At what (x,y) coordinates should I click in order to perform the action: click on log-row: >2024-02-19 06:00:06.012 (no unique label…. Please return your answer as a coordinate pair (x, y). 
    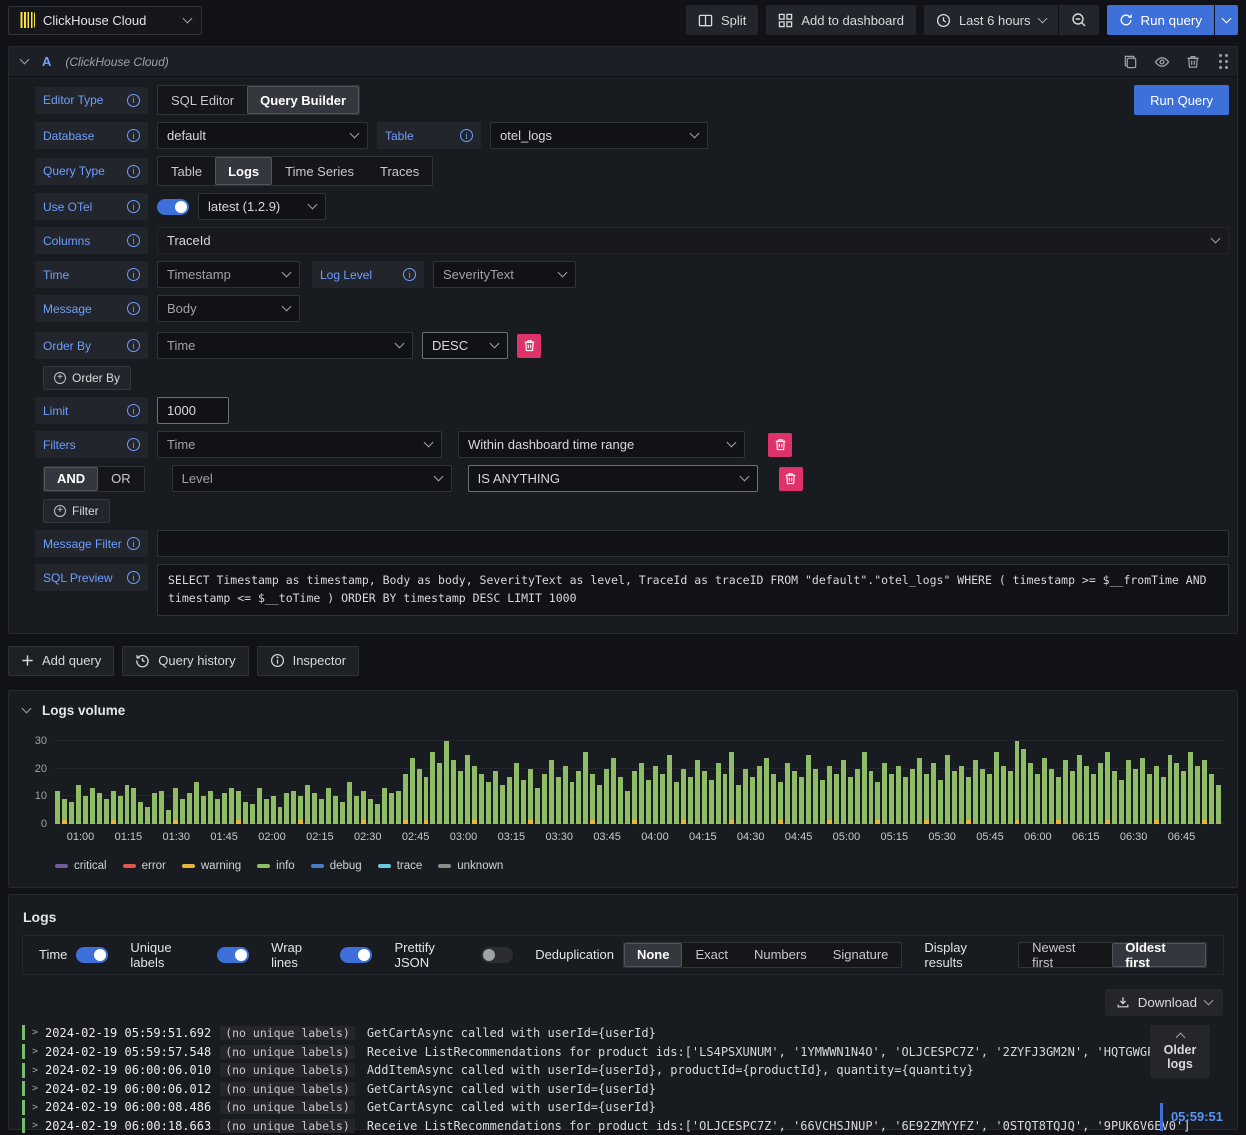
    Looking at the image, I should click on (623, 1088).